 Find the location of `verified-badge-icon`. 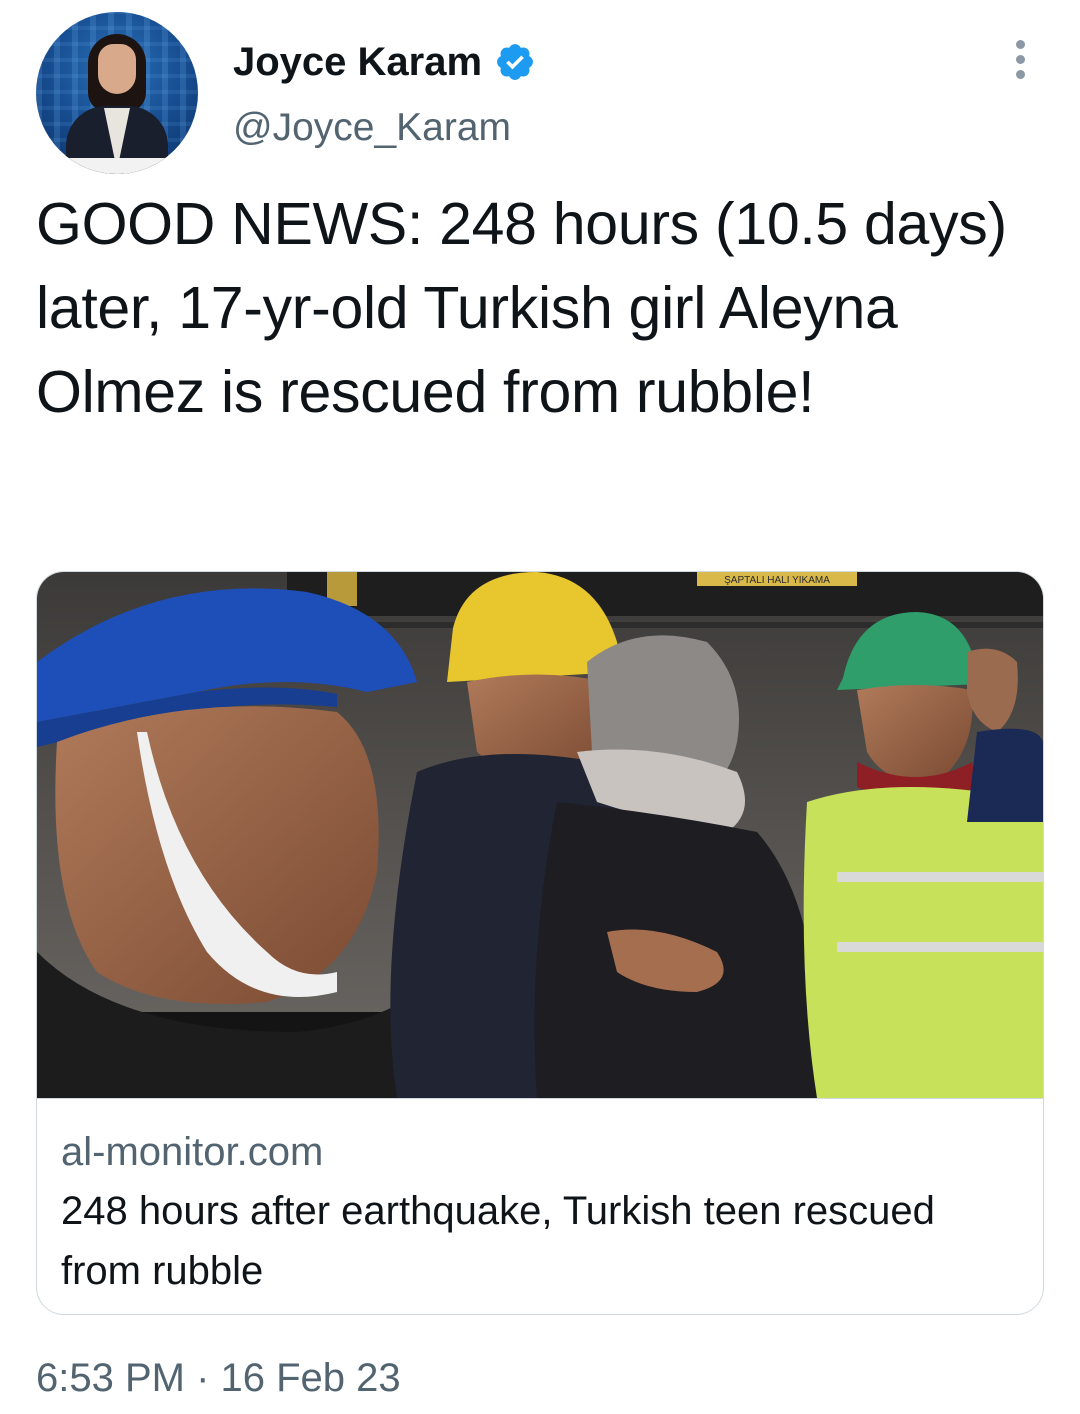

verified-badge-icon is located at coordinates (515, 62).